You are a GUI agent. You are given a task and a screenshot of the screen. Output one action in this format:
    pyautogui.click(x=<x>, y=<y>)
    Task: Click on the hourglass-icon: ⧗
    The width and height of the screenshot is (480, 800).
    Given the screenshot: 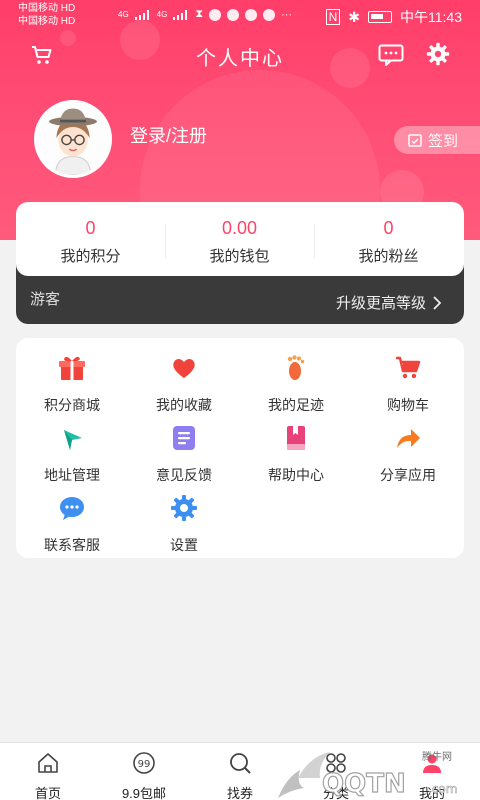 What is the action you would take?
    pyautogui.click(x=199, y=14)
    